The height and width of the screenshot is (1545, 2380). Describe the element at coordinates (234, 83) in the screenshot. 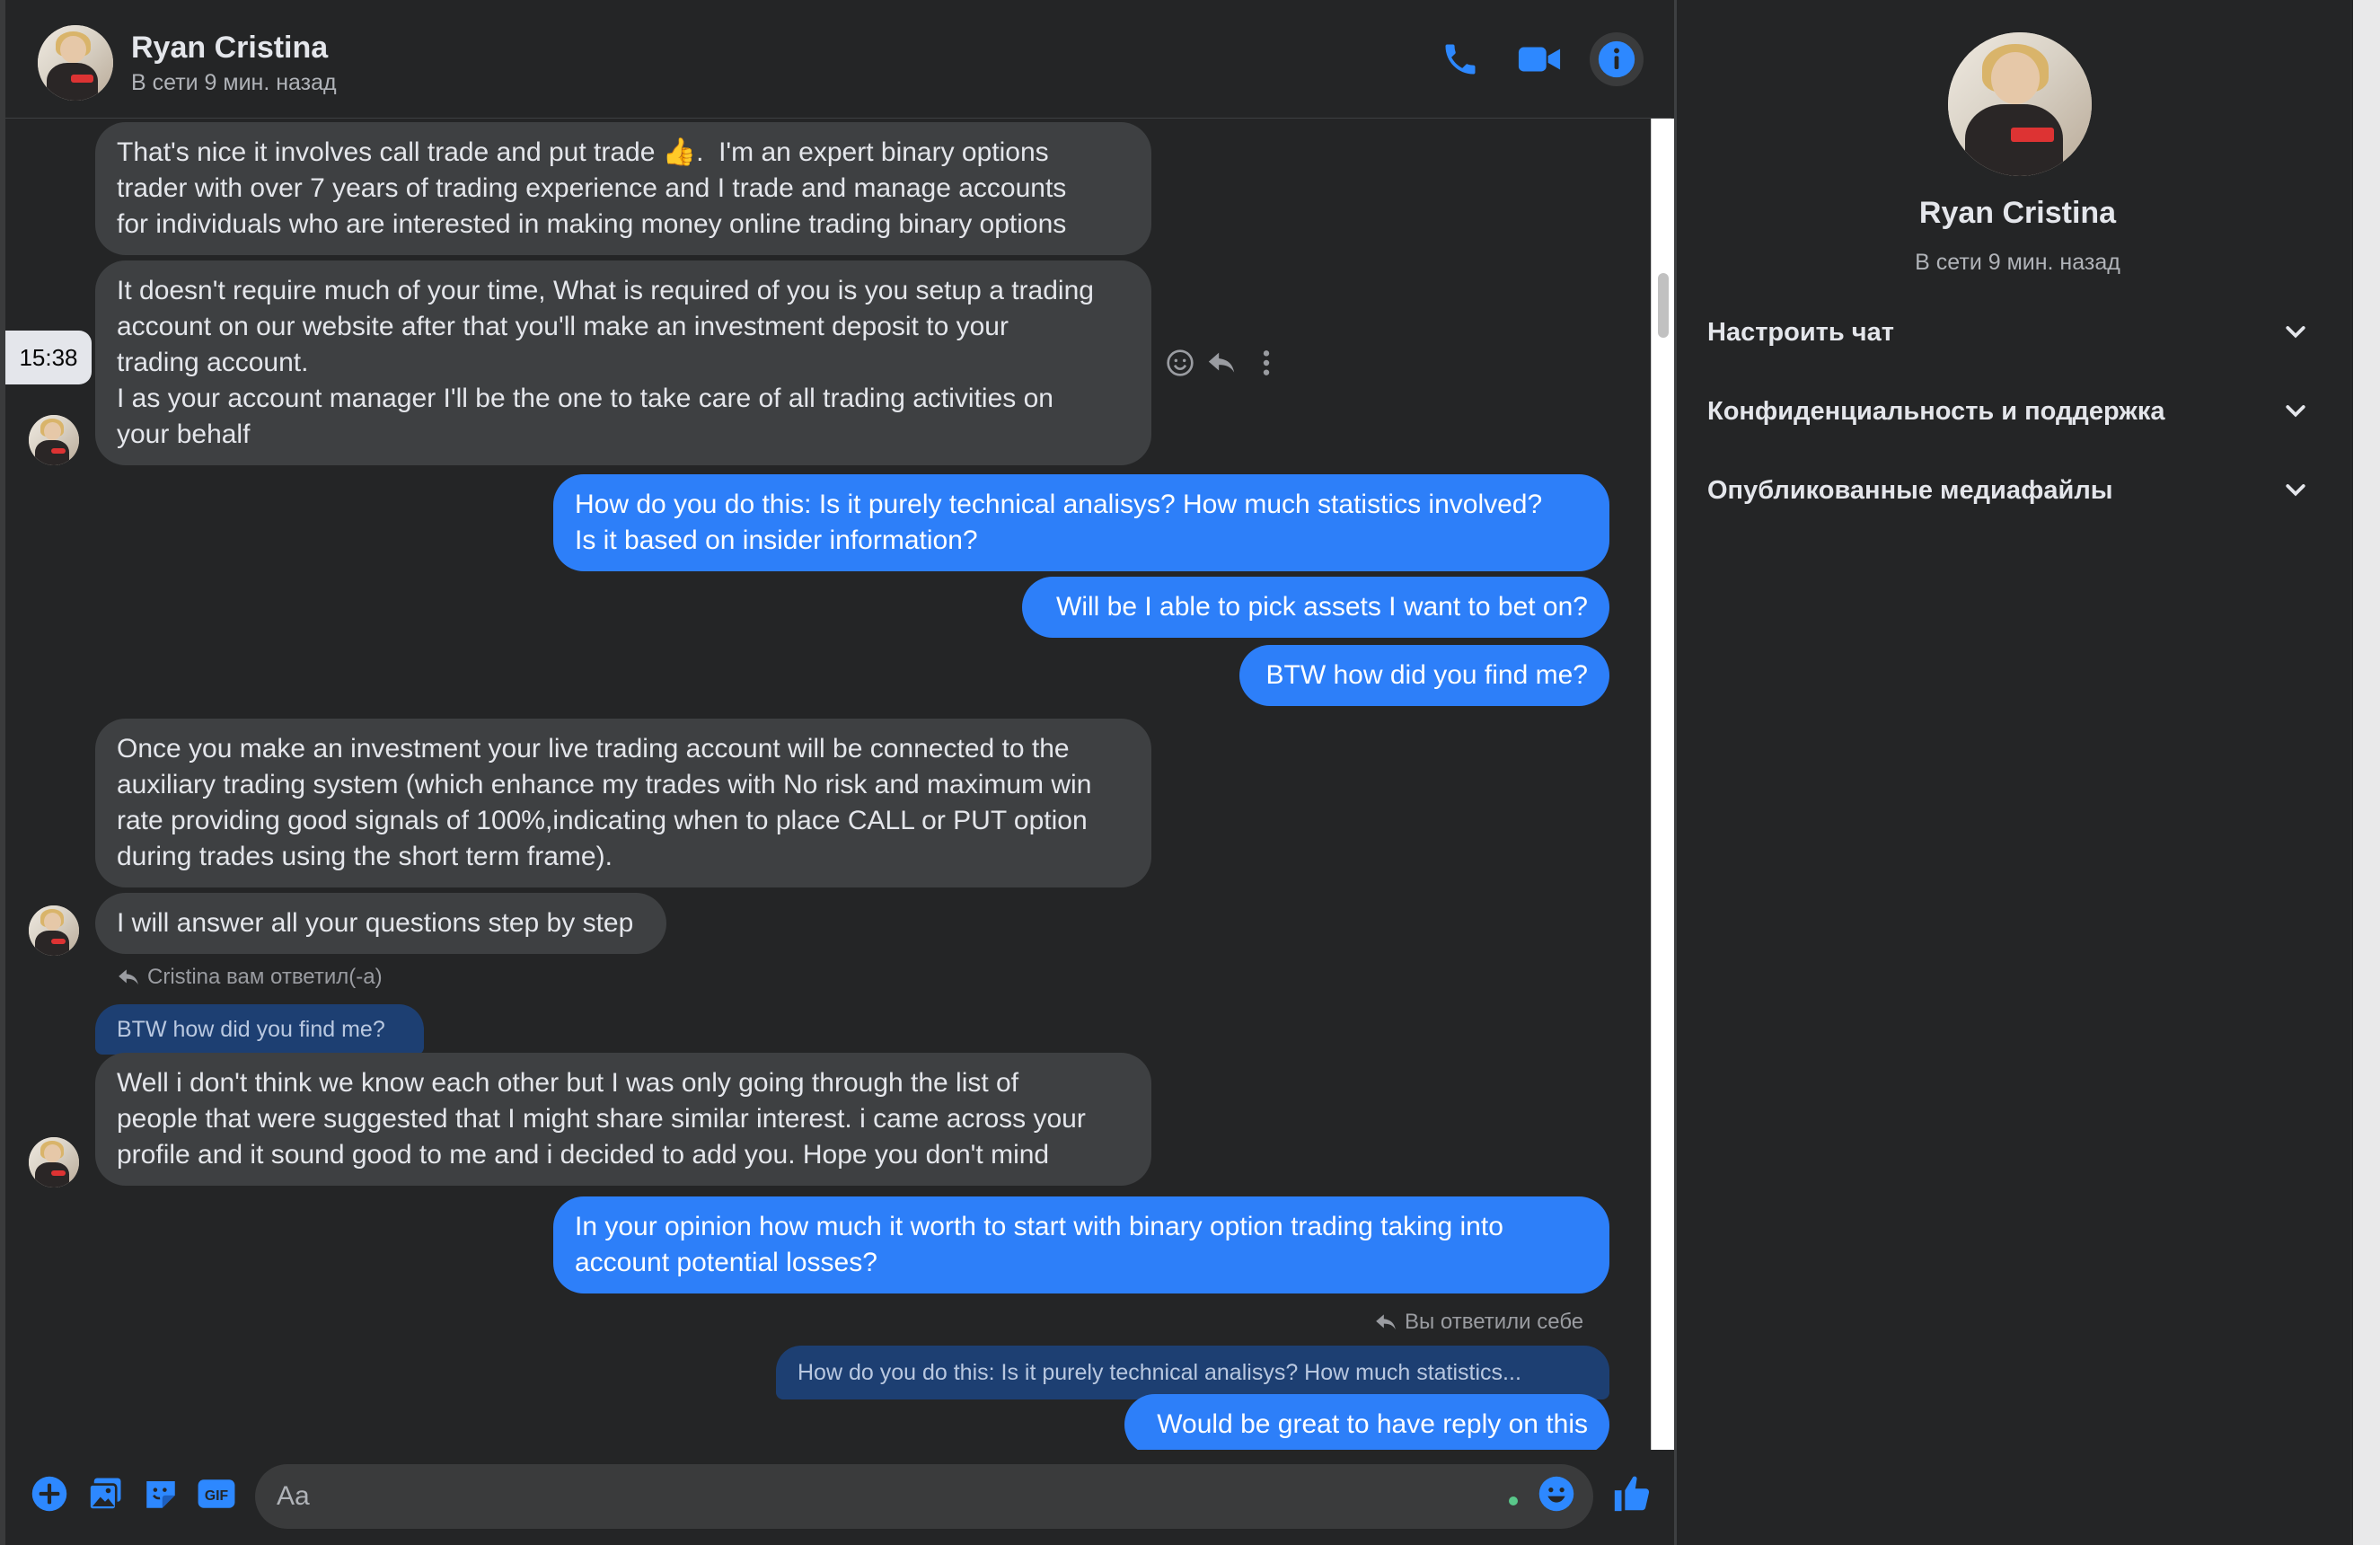

I see `contact-status: В сети 9 мин. назад` at that location.